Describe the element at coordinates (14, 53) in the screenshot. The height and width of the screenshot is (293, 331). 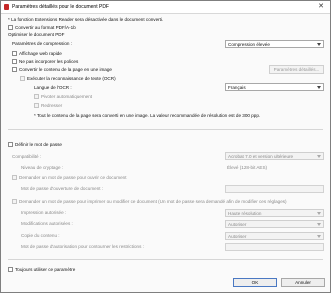
I see `fast-web-checkbox` at that location.